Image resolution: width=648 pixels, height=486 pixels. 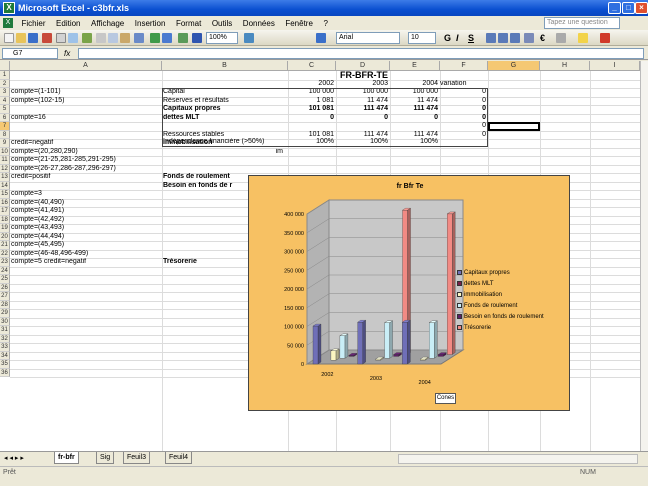 I want to click on criteria-cell: compte=3, so click(x=86, y=194).